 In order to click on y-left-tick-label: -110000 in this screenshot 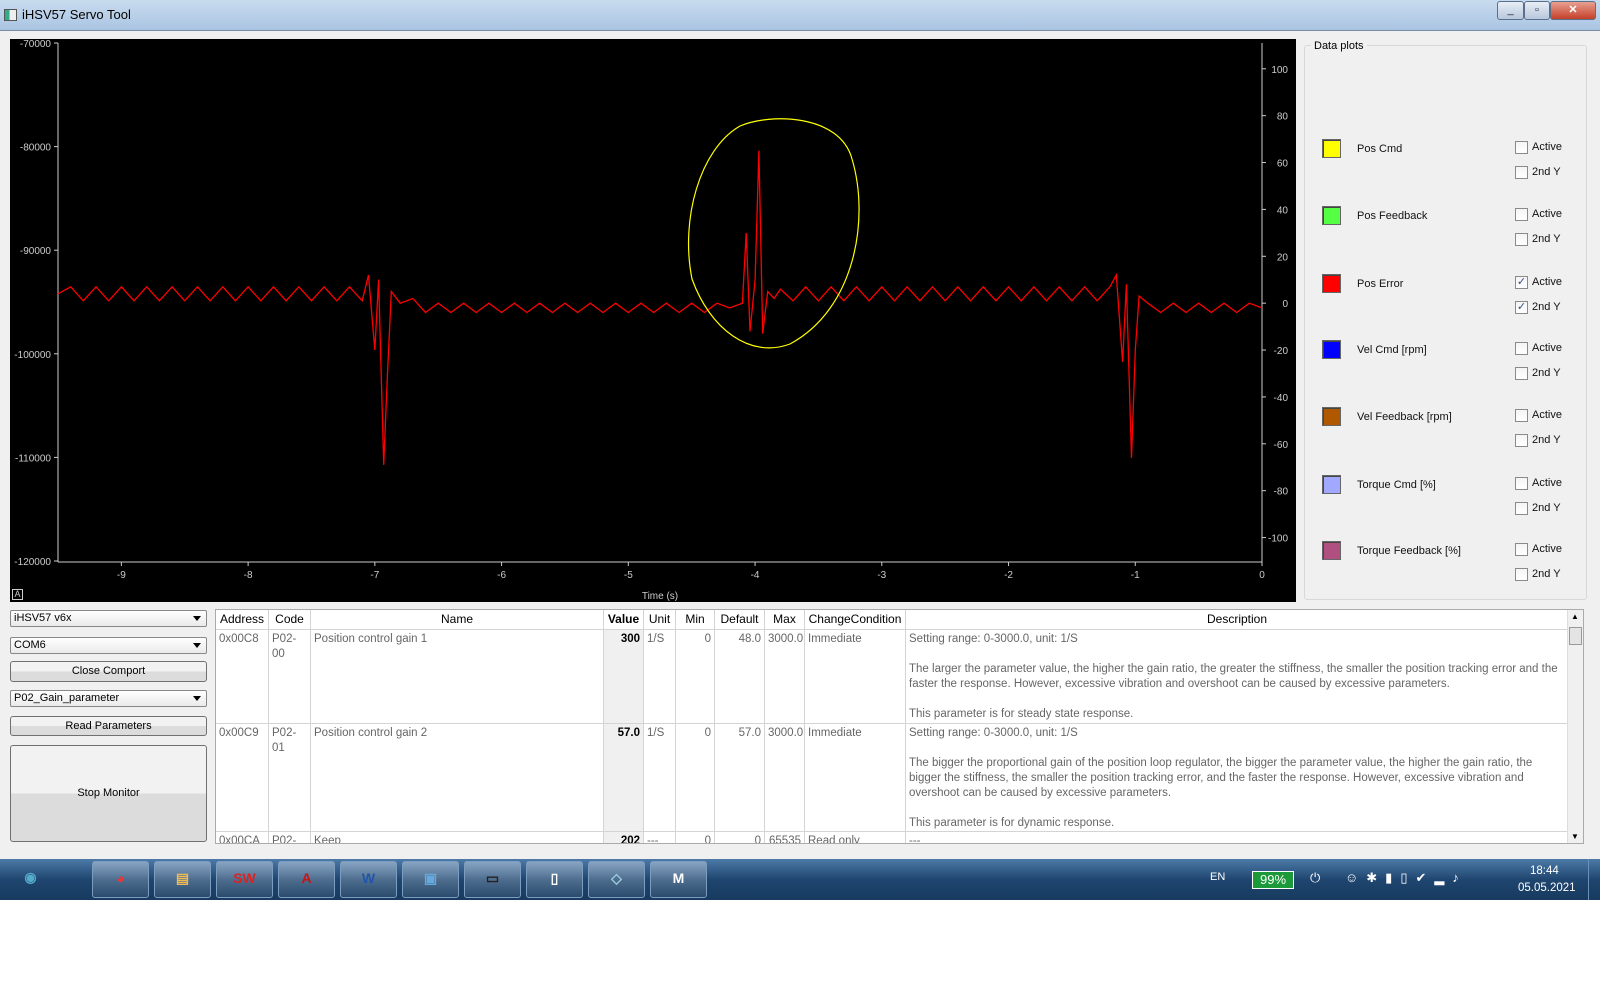, I will do `click(33, 458)`.